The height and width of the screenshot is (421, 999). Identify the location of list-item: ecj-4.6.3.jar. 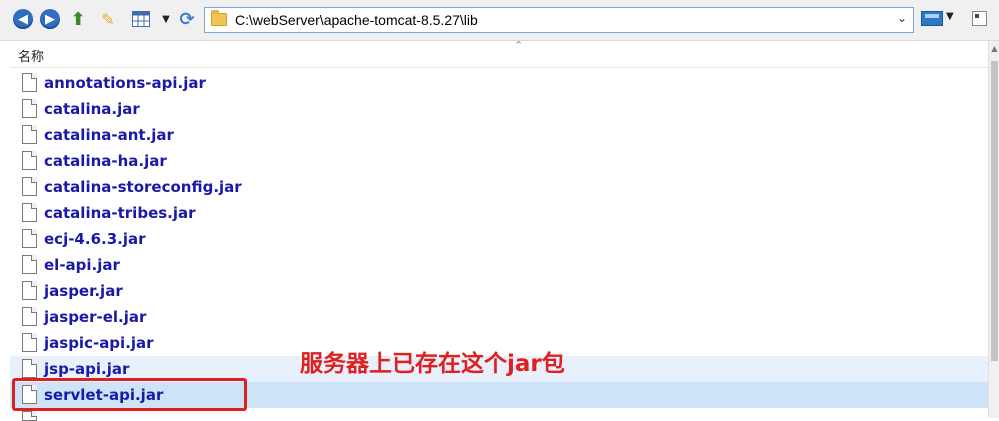
(499, 239).